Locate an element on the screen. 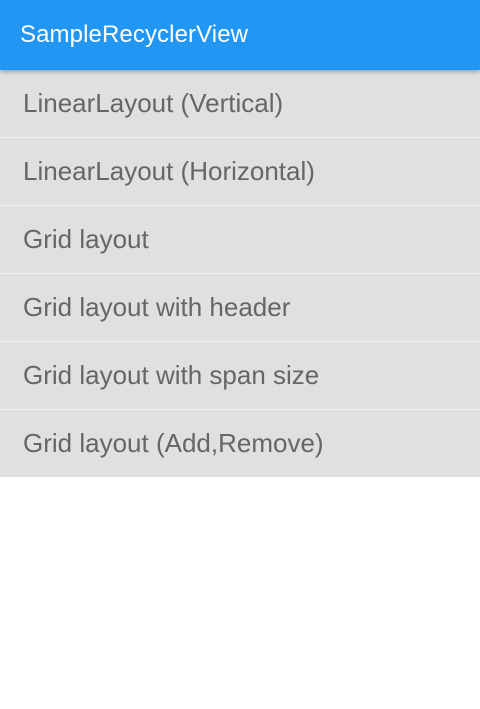 This screenshot has height=709, width=480. list-item-label: Grid layout with span size is located at coordinates (171, 375).